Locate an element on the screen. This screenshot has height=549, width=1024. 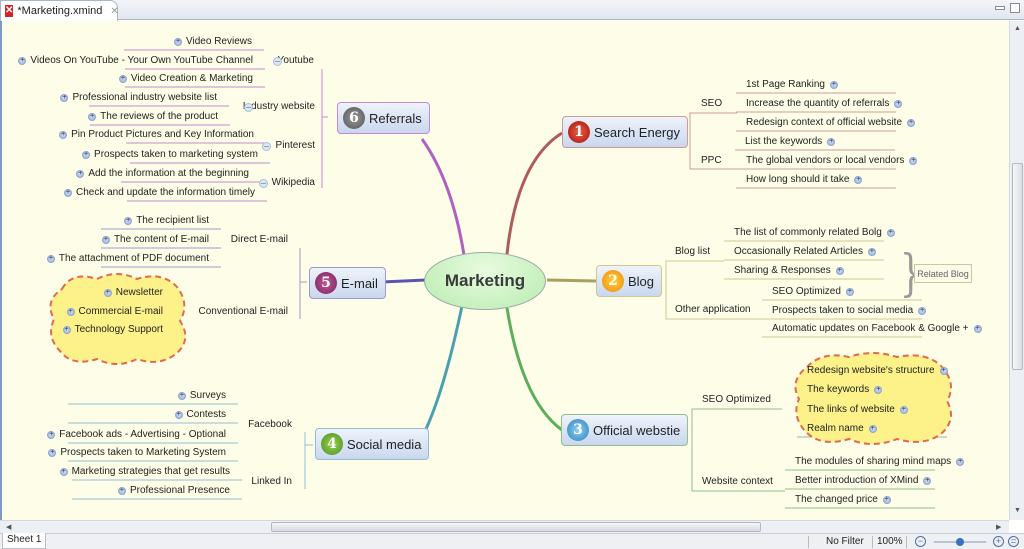
topic-official-website: 3 Official webstie is located at coordinates (625, 430).